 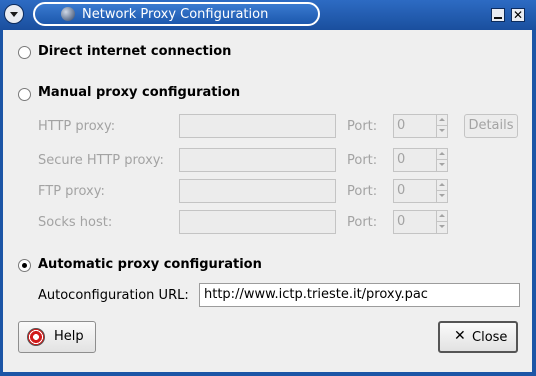 What do you see at coordinates (24, 52) in the screenshot?
I see `direct-connection-radio` at bounding box center [24, 52].